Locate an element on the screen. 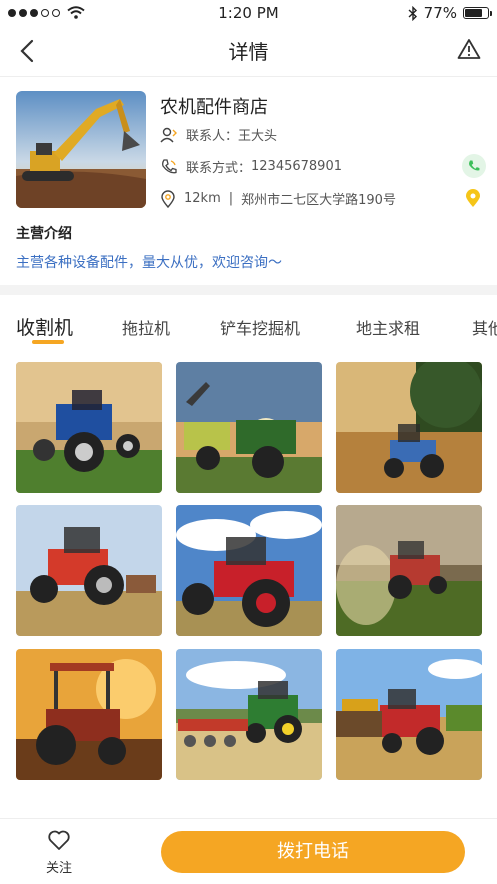 This screenshot has width=497, height=884. call-phone-button is located at coordinates (474, 166).